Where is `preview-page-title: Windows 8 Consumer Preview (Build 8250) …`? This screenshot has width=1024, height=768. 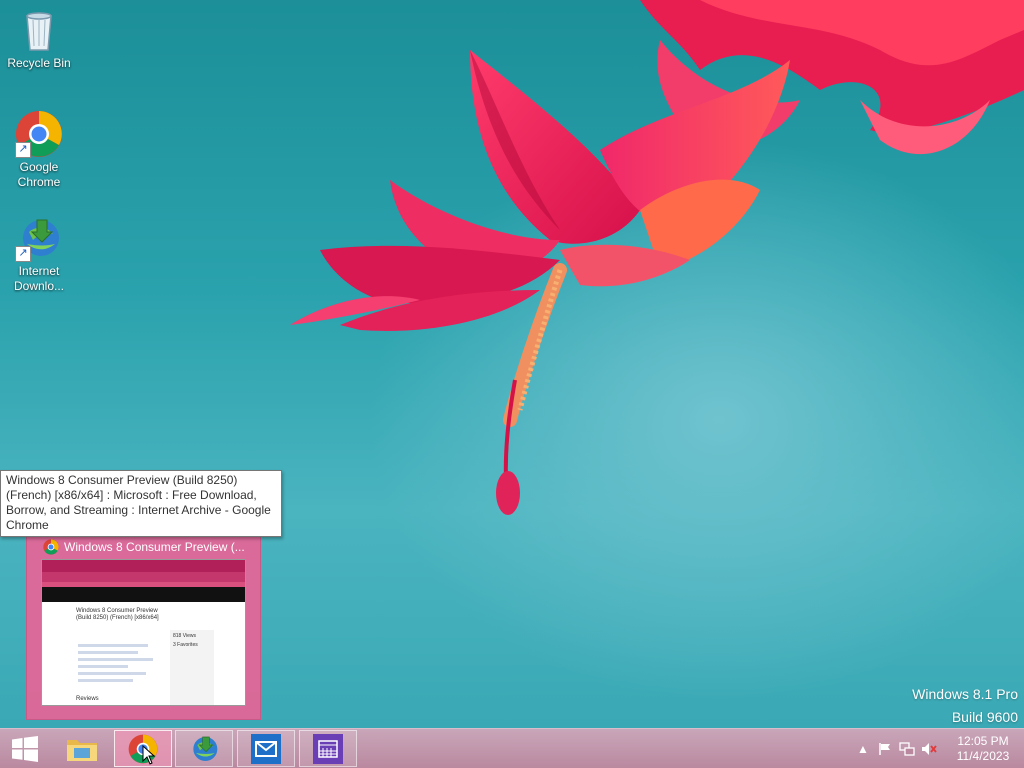
preview-page-title: Windows 8 Consumer Preview (Build 8250) … is located at coordinates (117, 614).